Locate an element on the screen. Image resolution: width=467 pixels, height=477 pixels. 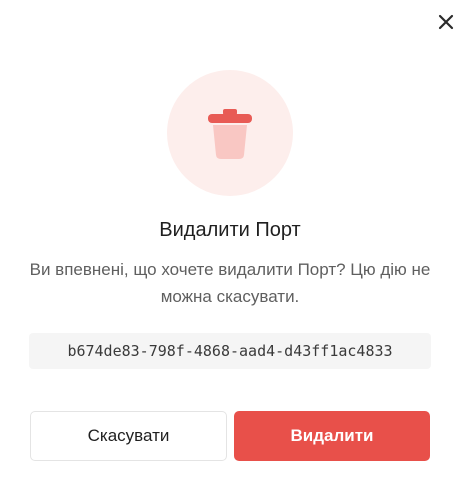
close-icon is located at coordinates (446, 22).